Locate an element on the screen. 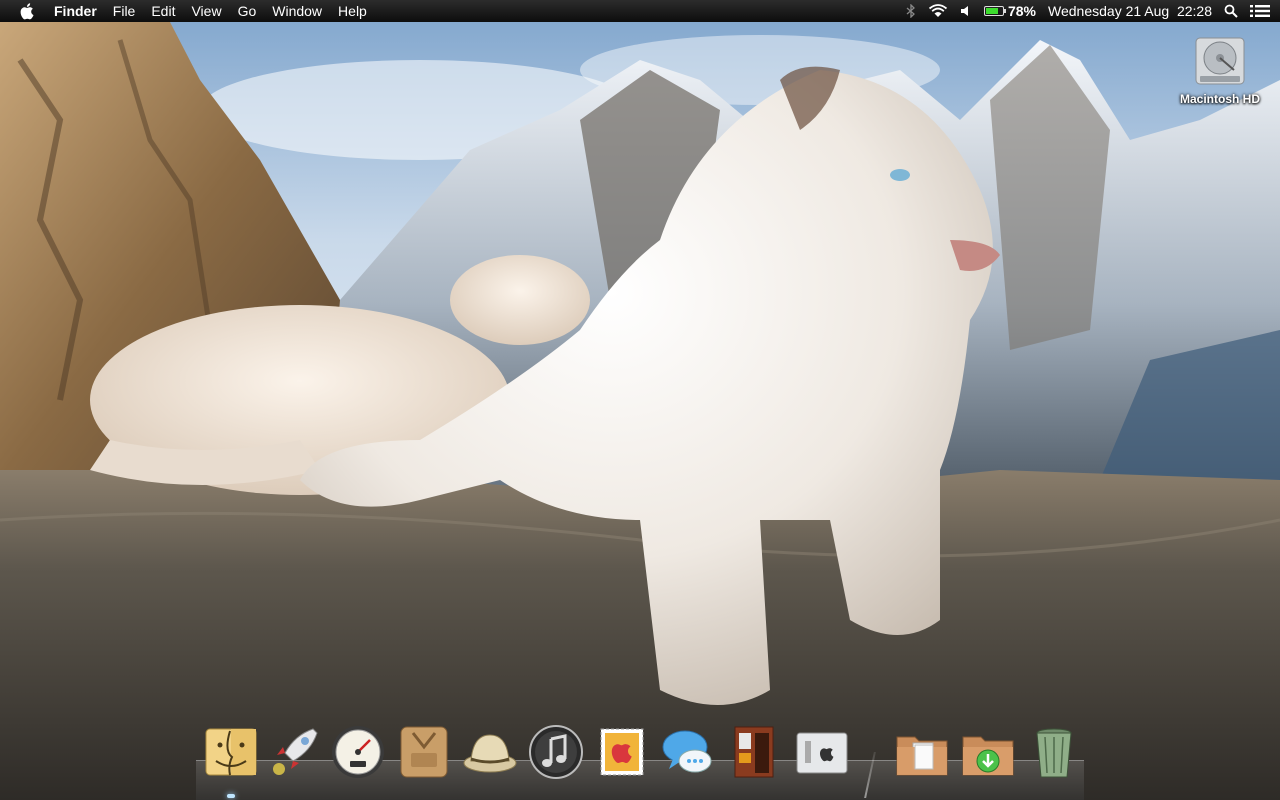  app-store-icon is located at coordinates (424, 752).